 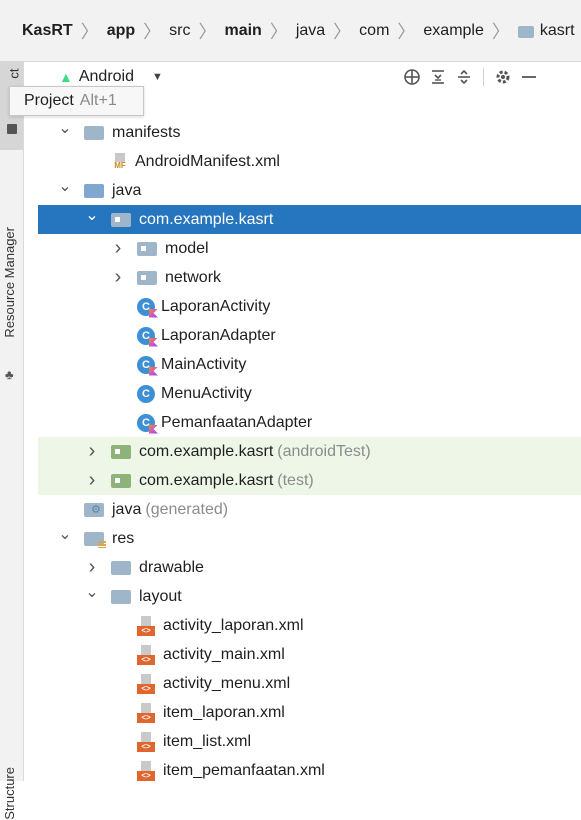 I want to click on crosshair-icon, so click(x=412, y=77).